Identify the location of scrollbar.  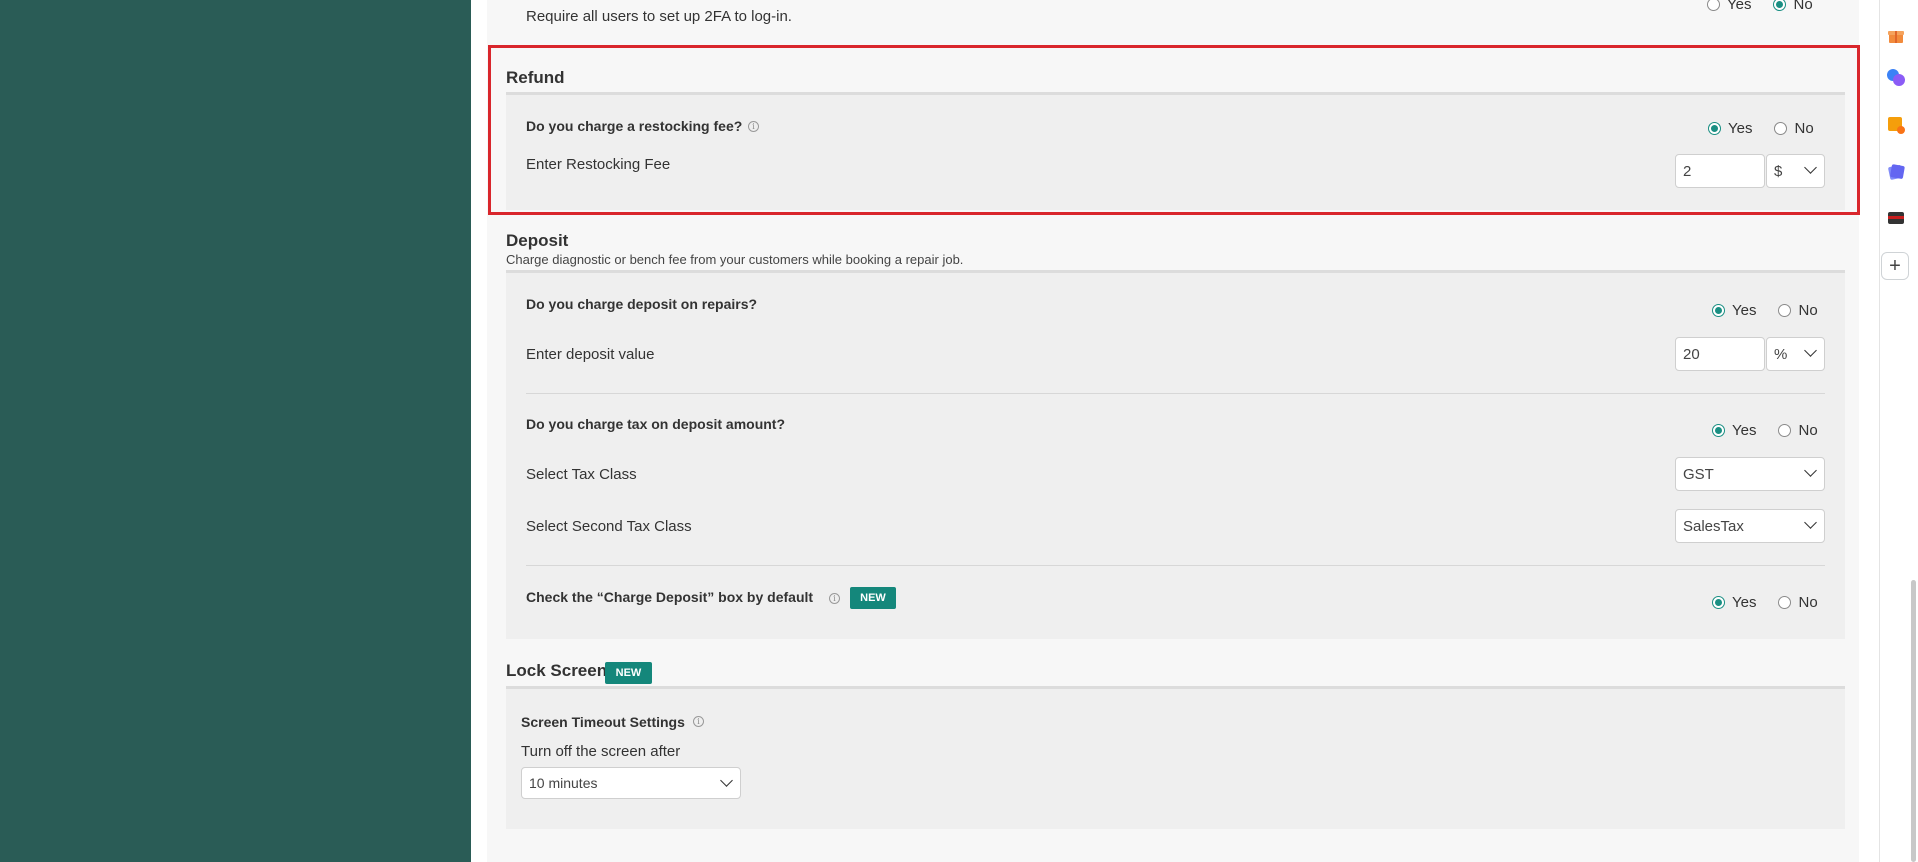
(1913, 721).